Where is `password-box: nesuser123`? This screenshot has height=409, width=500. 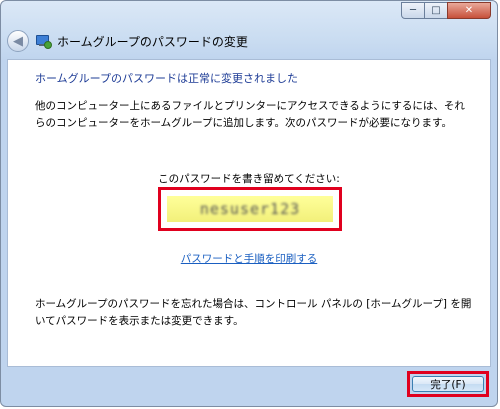
password-box: nesuser123 is located at coordinates (250, 209).